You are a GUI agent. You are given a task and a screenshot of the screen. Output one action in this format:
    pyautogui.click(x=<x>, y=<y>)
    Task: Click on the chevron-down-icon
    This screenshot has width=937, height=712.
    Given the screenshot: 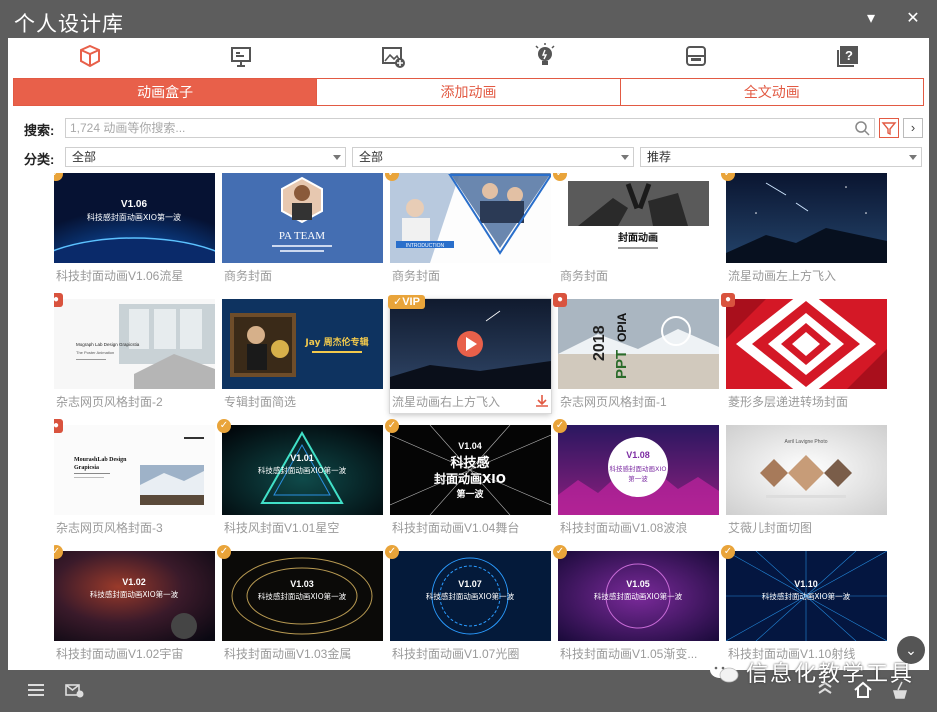 What is the action you would take?
    pyautogui.click(x=913, y=157)
    